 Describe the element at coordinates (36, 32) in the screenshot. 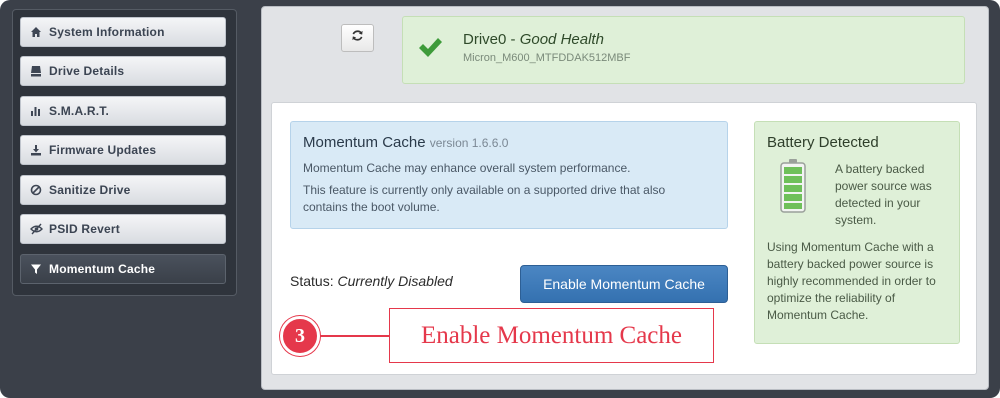

I see `home-icon` at that location.